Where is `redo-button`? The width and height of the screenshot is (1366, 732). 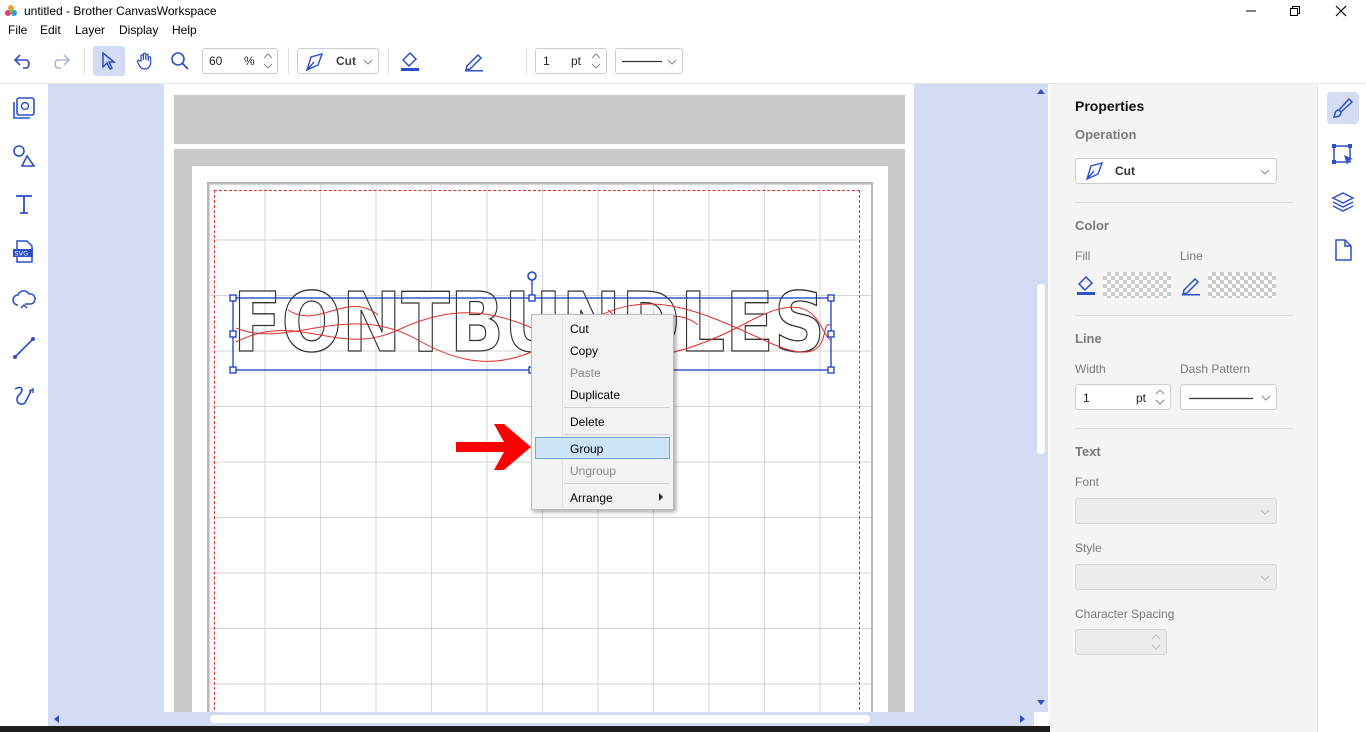 redo-button is located at coordinates (60, 61).